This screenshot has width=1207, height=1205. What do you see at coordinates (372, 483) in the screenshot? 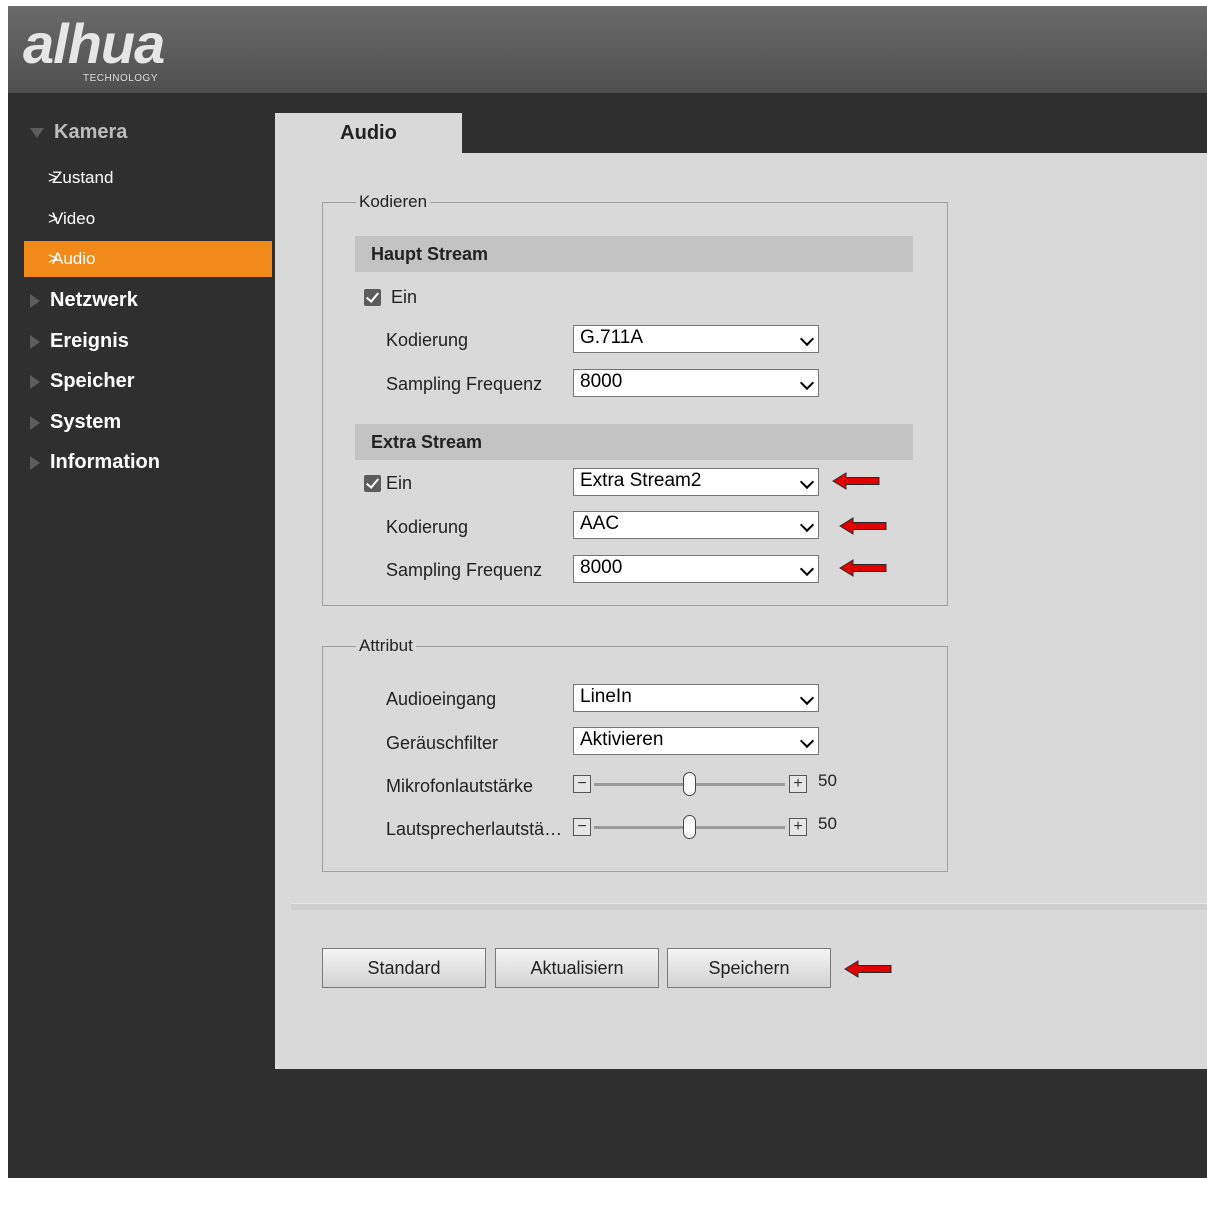
I see `extra-stream-enable-checkbox` at bounding box center [372, 483].